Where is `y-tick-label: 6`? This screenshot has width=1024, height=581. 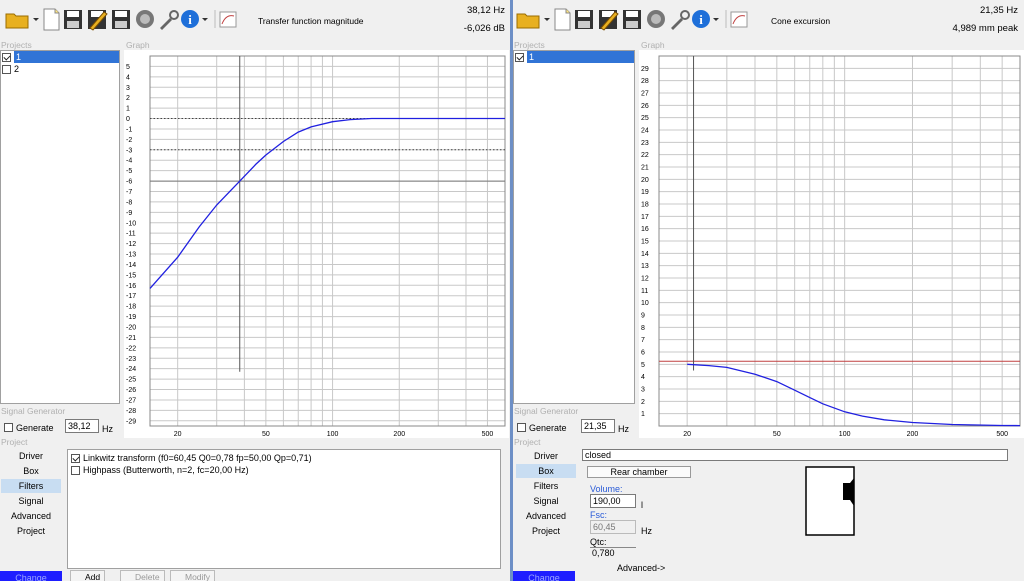 y-tick-label: 6 is located at coordinates (643, 353).